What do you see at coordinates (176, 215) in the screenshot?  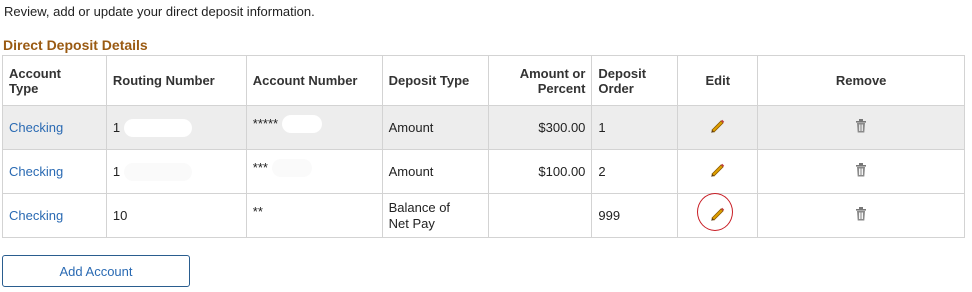 I see `routing-number-cell: 10` at bounding box center [176, 215].